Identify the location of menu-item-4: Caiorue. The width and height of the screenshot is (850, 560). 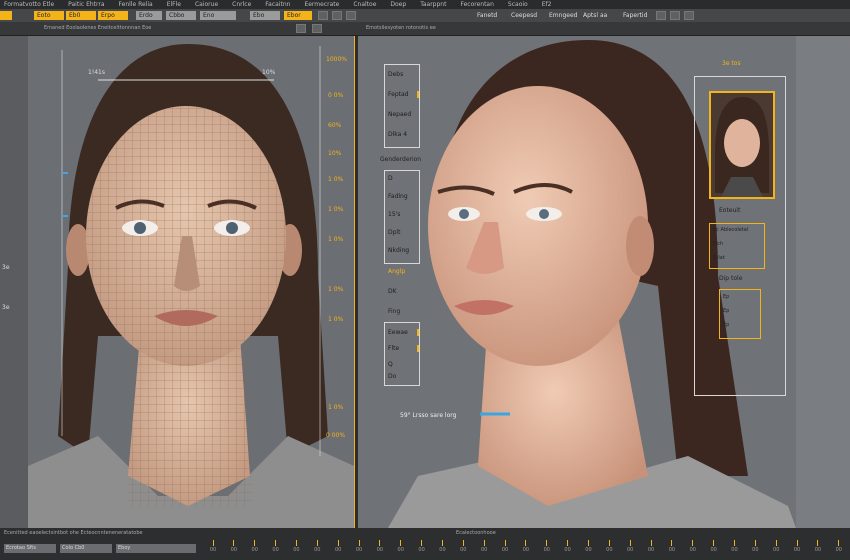
(206, 4).